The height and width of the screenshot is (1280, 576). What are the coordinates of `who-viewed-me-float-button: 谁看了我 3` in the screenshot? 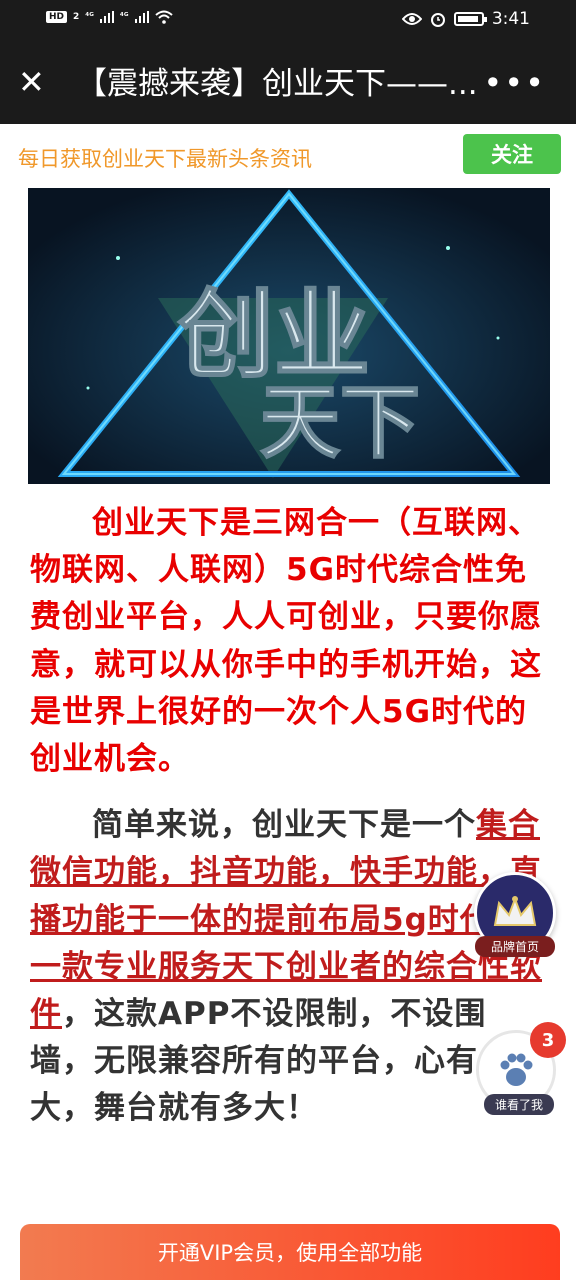 It's located at (521, 1068).